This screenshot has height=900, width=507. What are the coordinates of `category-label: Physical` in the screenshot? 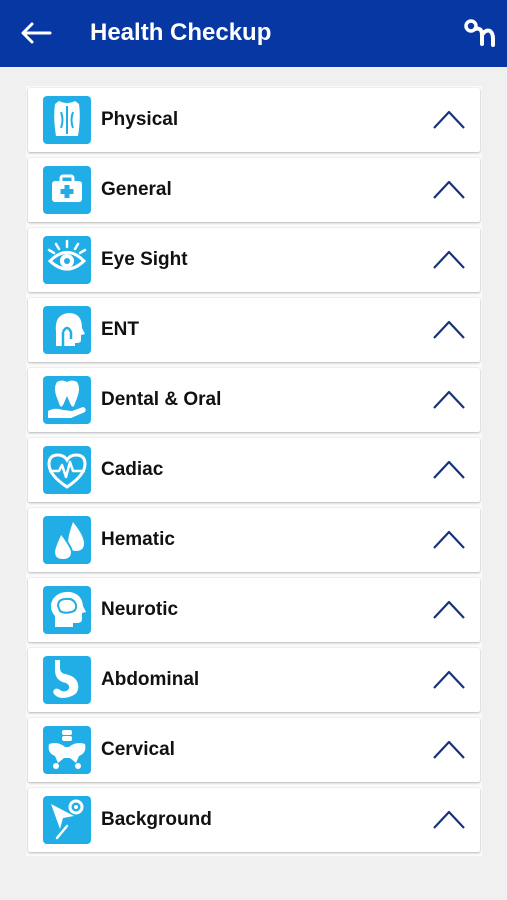 It's located at (140, 119).